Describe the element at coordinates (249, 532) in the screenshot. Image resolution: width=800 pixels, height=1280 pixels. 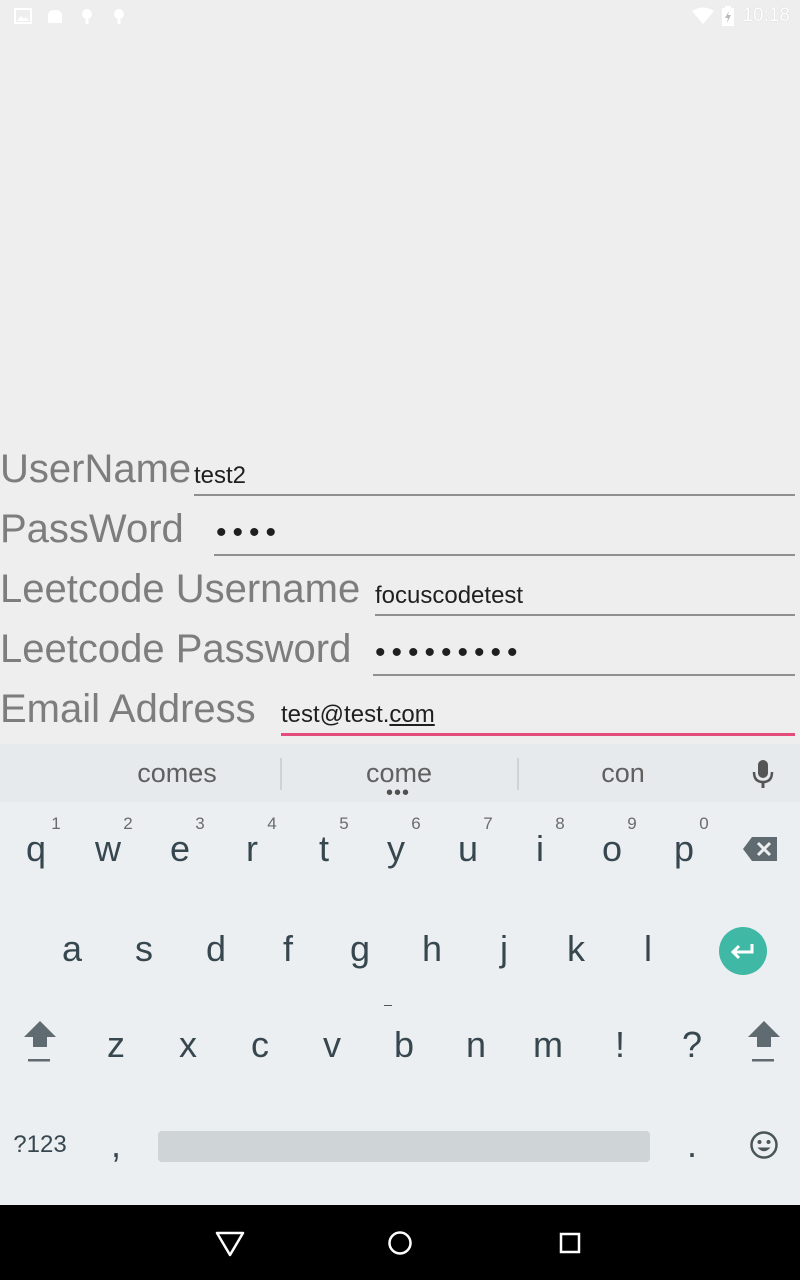
I see `password-value: ••••` at that location.